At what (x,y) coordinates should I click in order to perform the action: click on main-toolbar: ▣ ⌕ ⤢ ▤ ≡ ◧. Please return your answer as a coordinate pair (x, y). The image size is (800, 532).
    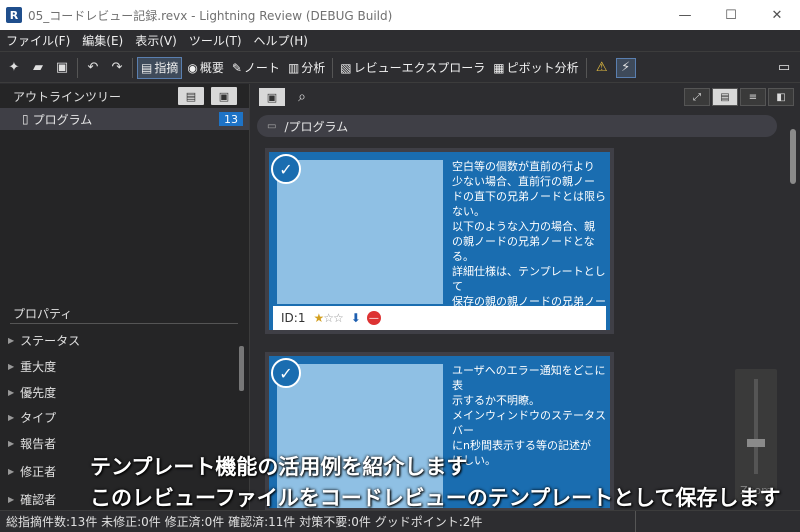
    Looking at the image, I should click on (525, 97).